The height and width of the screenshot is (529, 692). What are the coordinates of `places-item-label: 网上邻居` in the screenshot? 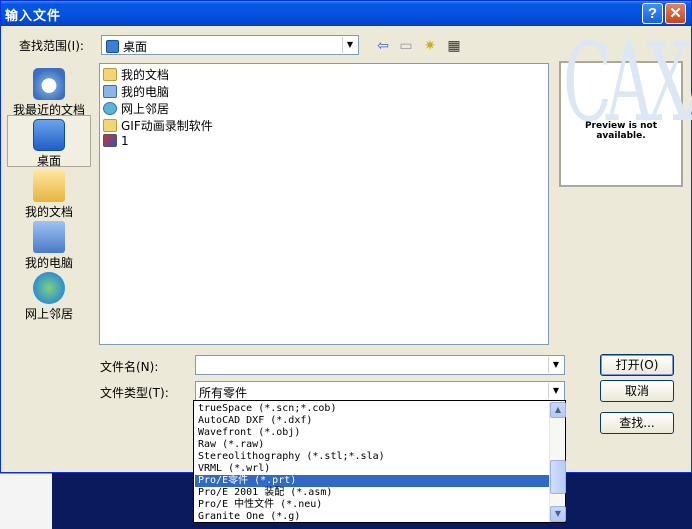 It's located at (48, 314).